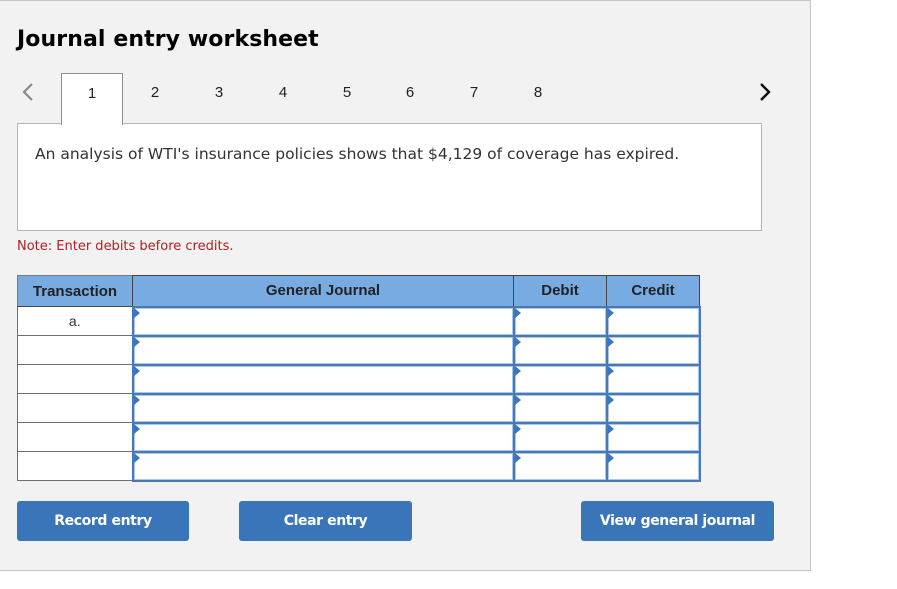 Image resolution: width=897 pixels, height=589 pixels. I want to click on tab-label: 4, so click(283, 92).